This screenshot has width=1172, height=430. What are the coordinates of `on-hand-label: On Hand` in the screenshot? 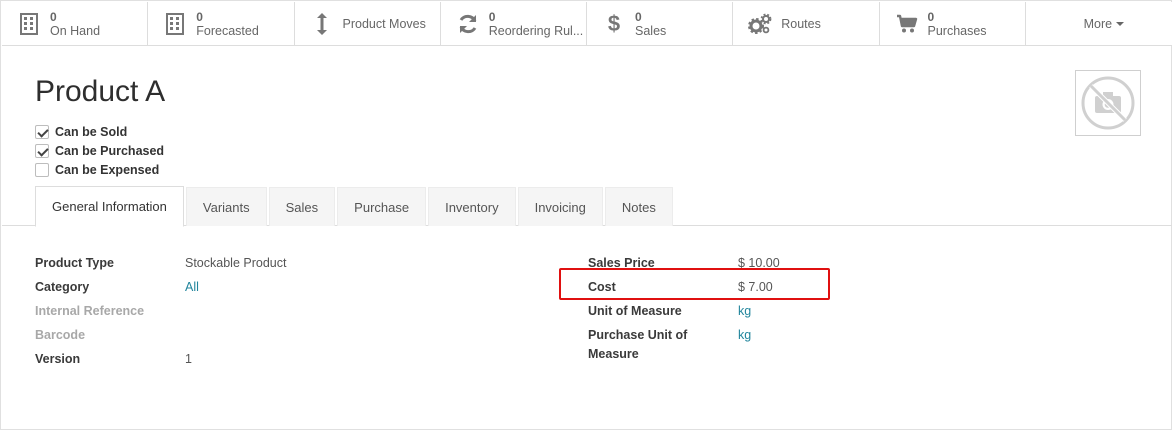 It's located at (75, 30).